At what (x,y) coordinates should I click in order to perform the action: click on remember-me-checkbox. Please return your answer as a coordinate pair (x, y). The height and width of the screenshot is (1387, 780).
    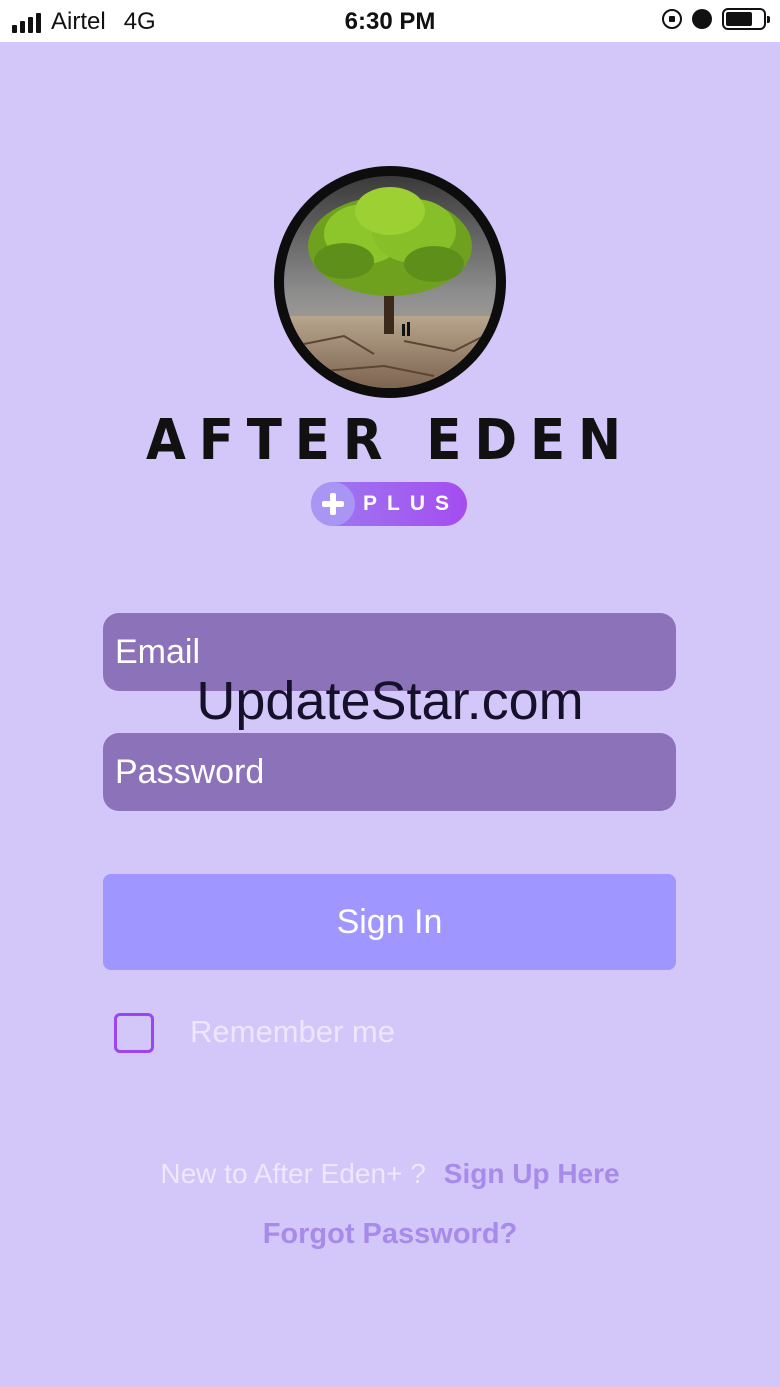
    Looking at the image, I should click on (134, 1033).